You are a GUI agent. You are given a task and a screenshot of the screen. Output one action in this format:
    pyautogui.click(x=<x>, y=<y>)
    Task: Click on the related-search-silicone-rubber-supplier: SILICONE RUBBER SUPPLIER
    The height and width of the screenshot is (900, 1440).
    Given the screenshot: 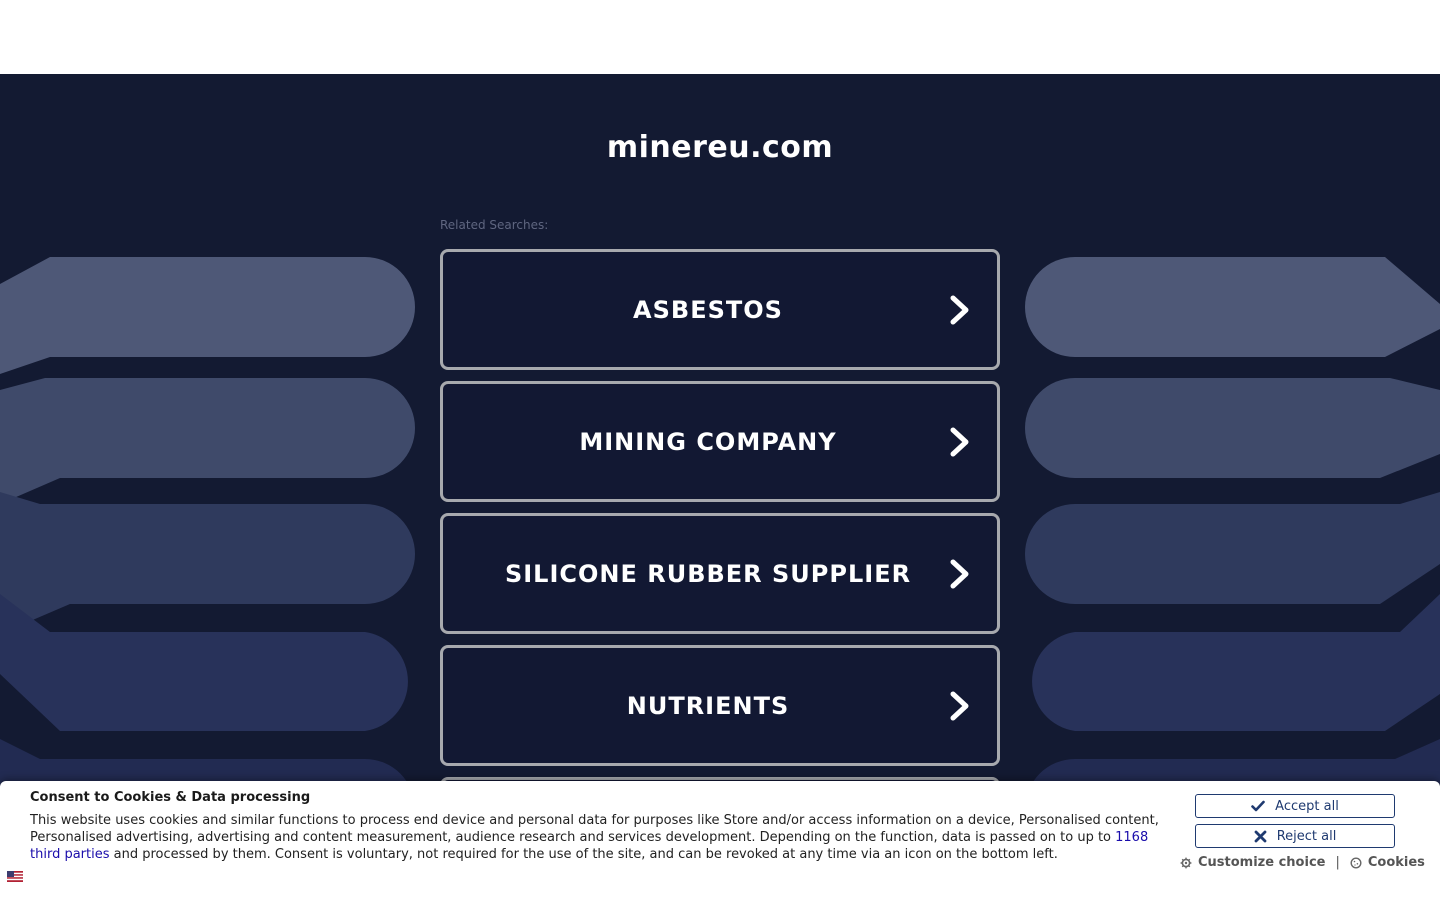 What is the action you would take?
    pyautogui.click(x=720, y=573)
    